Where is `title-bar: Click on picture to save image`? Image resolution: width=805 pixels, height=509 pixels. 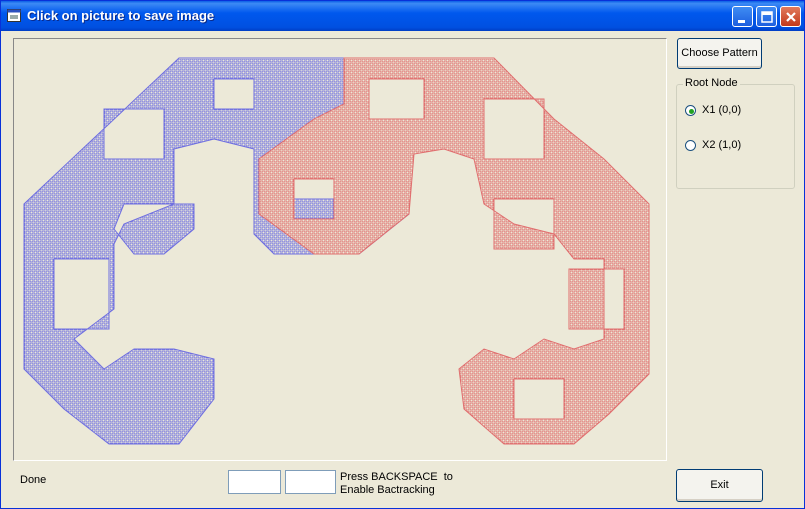 title-bar: Click on picture to save image is located at coordinates (402, 16).